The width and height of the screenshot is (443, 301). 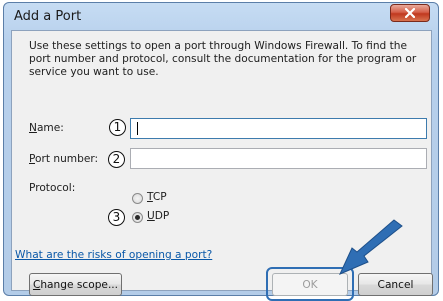 What do you see at coordinates (64, 159) in the screenshot?
I see `port-number-label: Port number:` at bounding box center [64, 159].